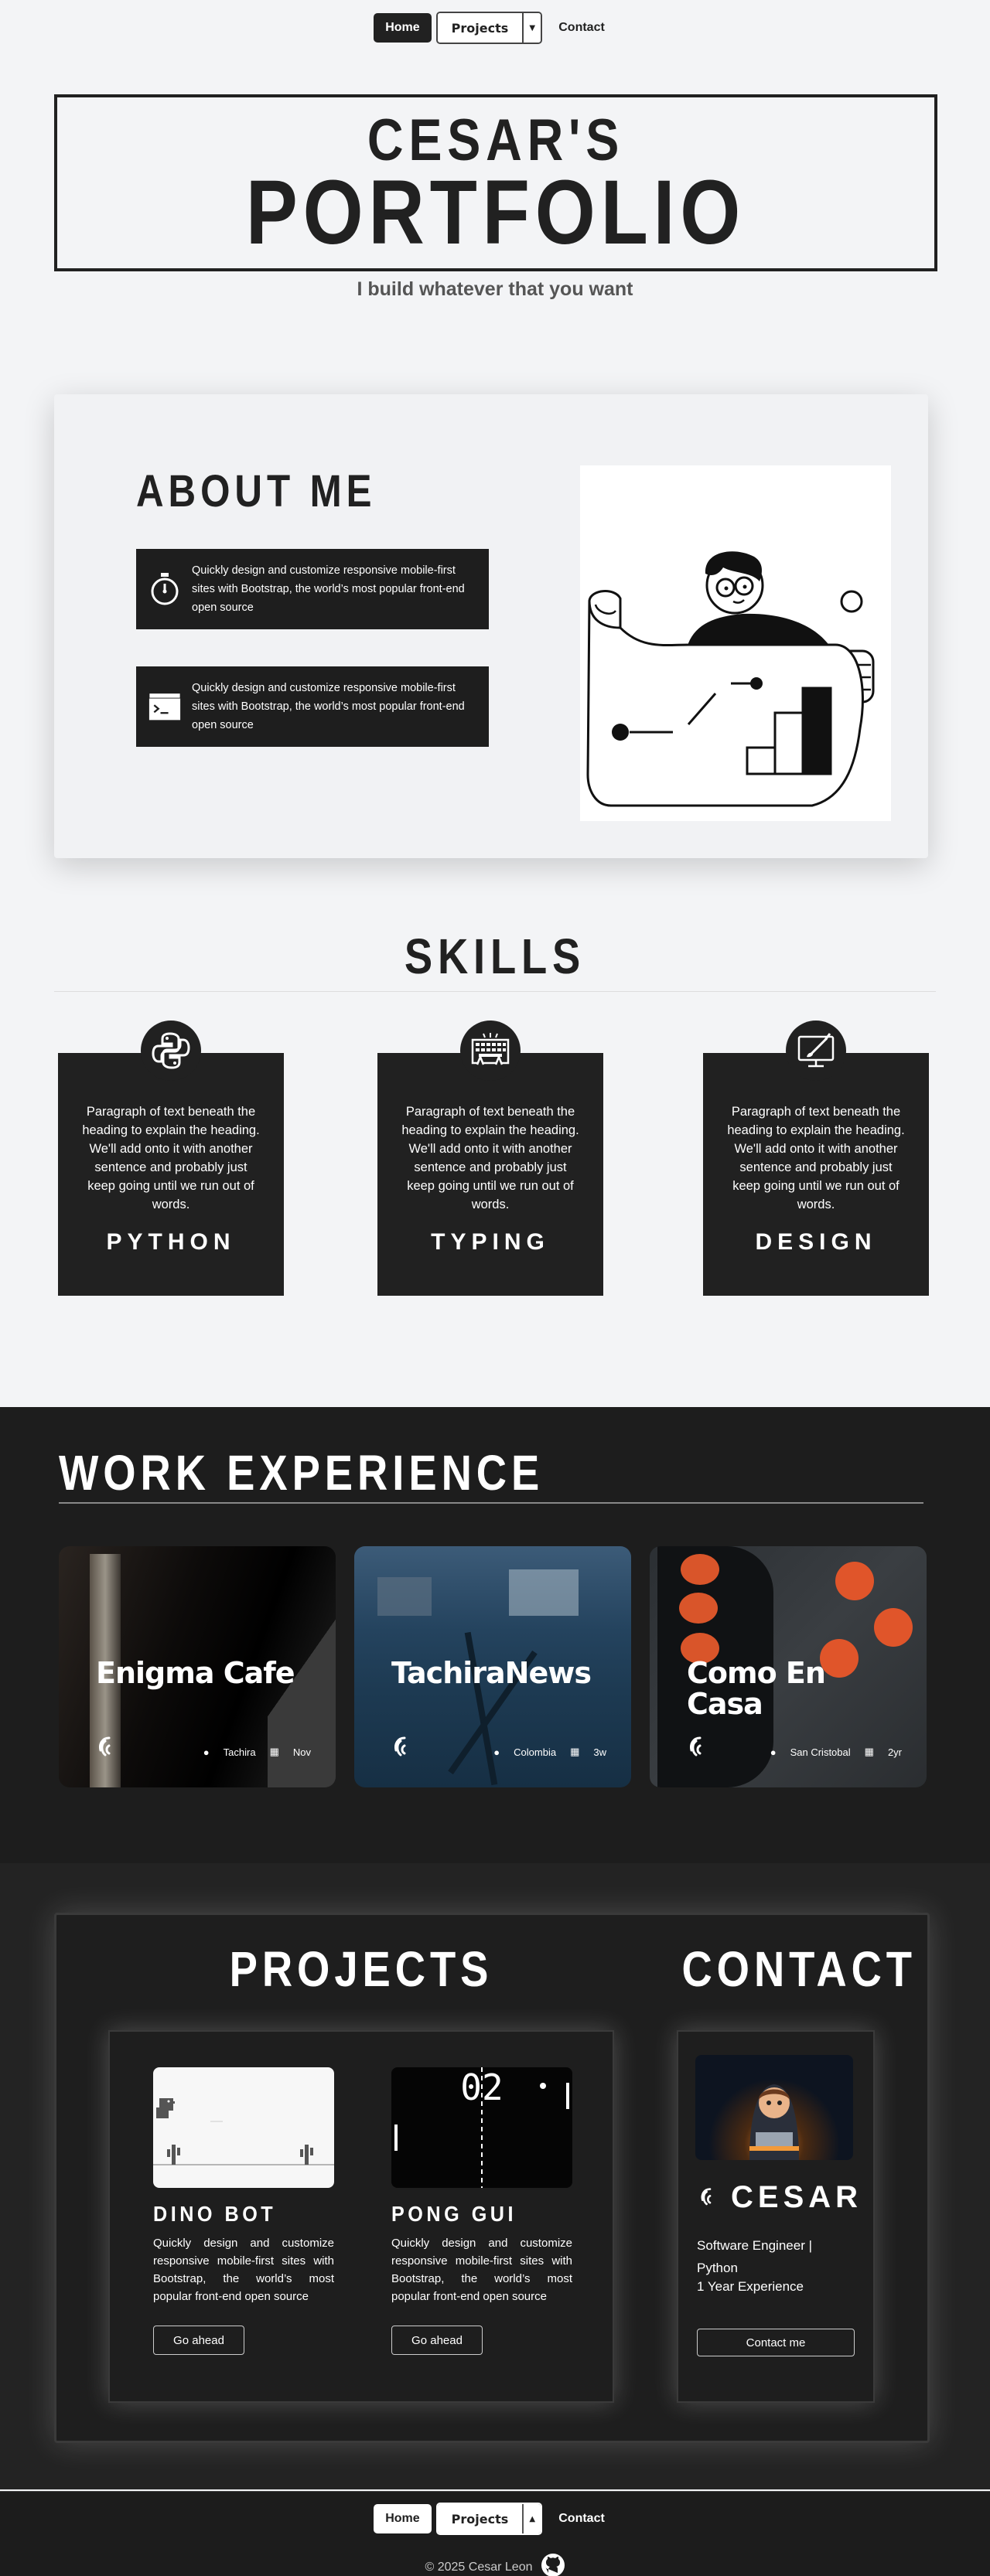 This screenshot has height=2576, width=990. I want to click on work-card-location: Colombia, so click(535, 1752).